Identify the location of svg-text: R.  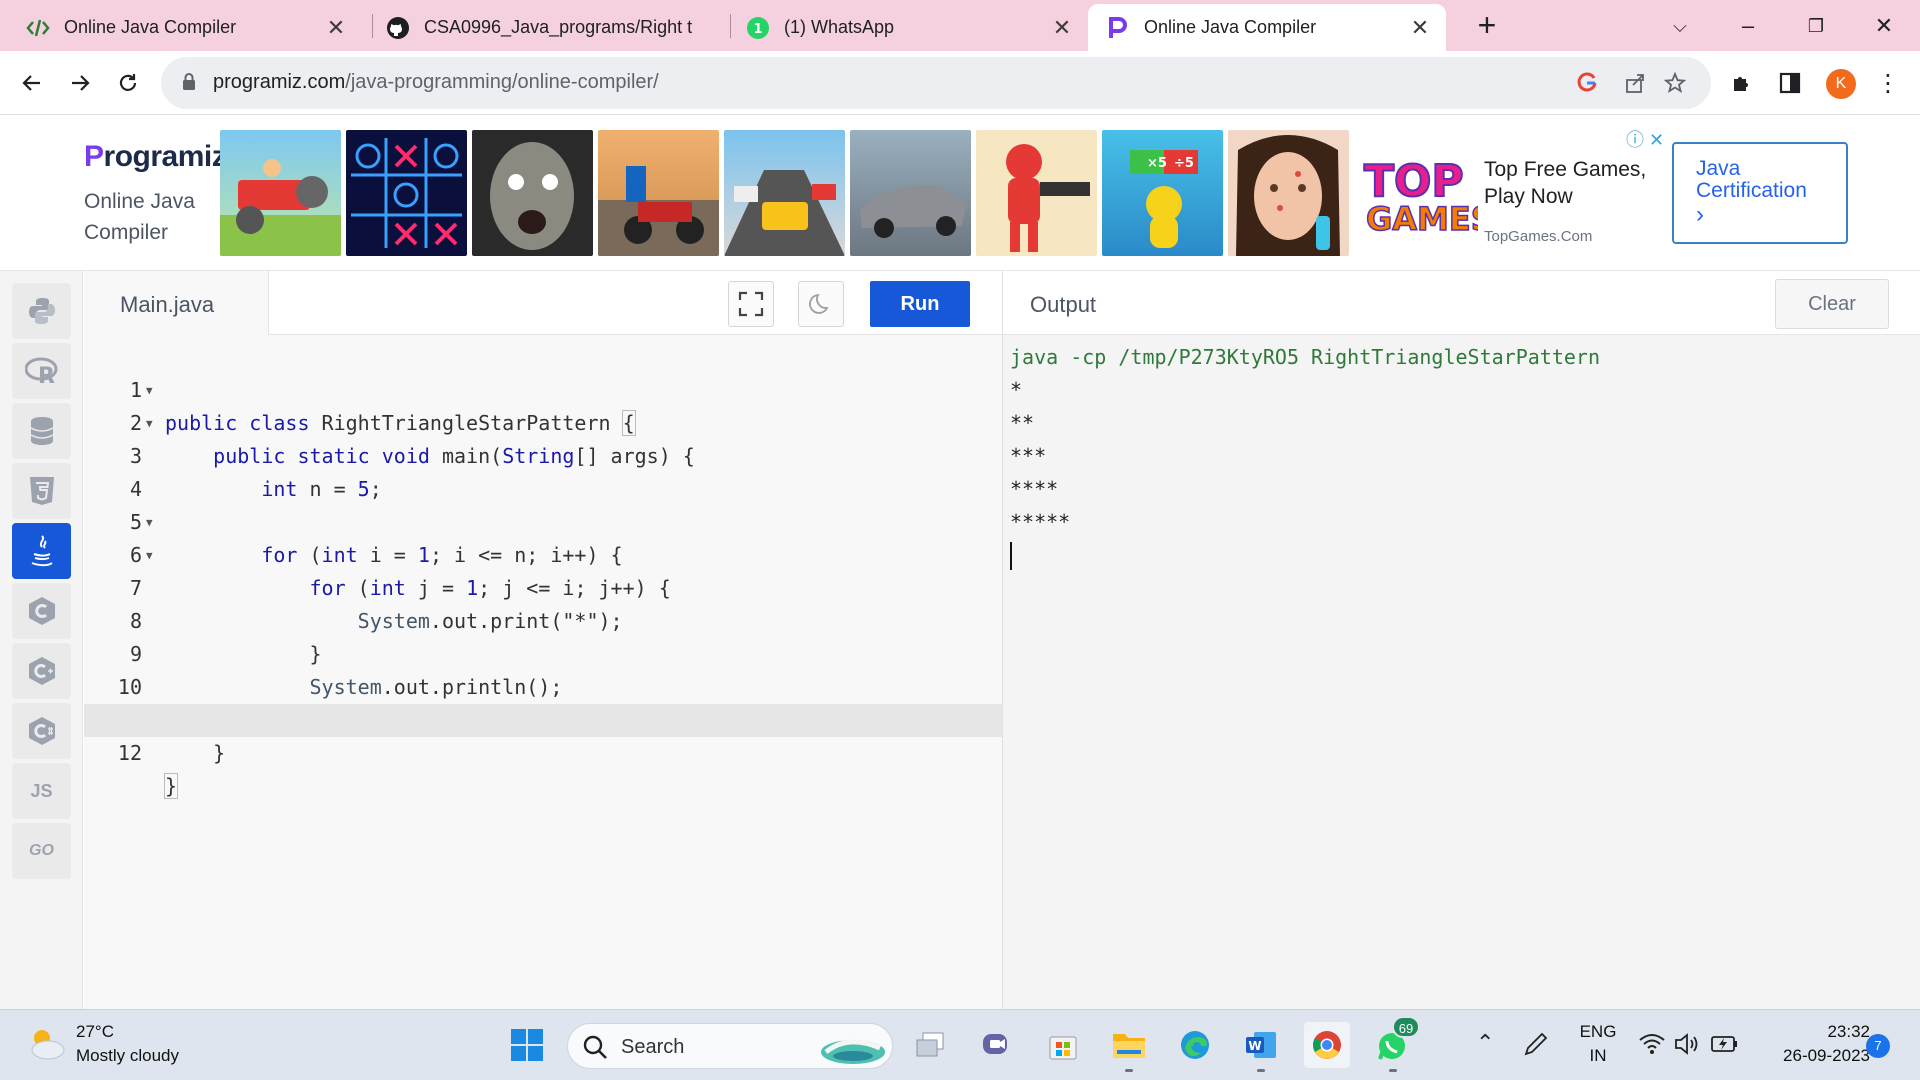
(46, 374).